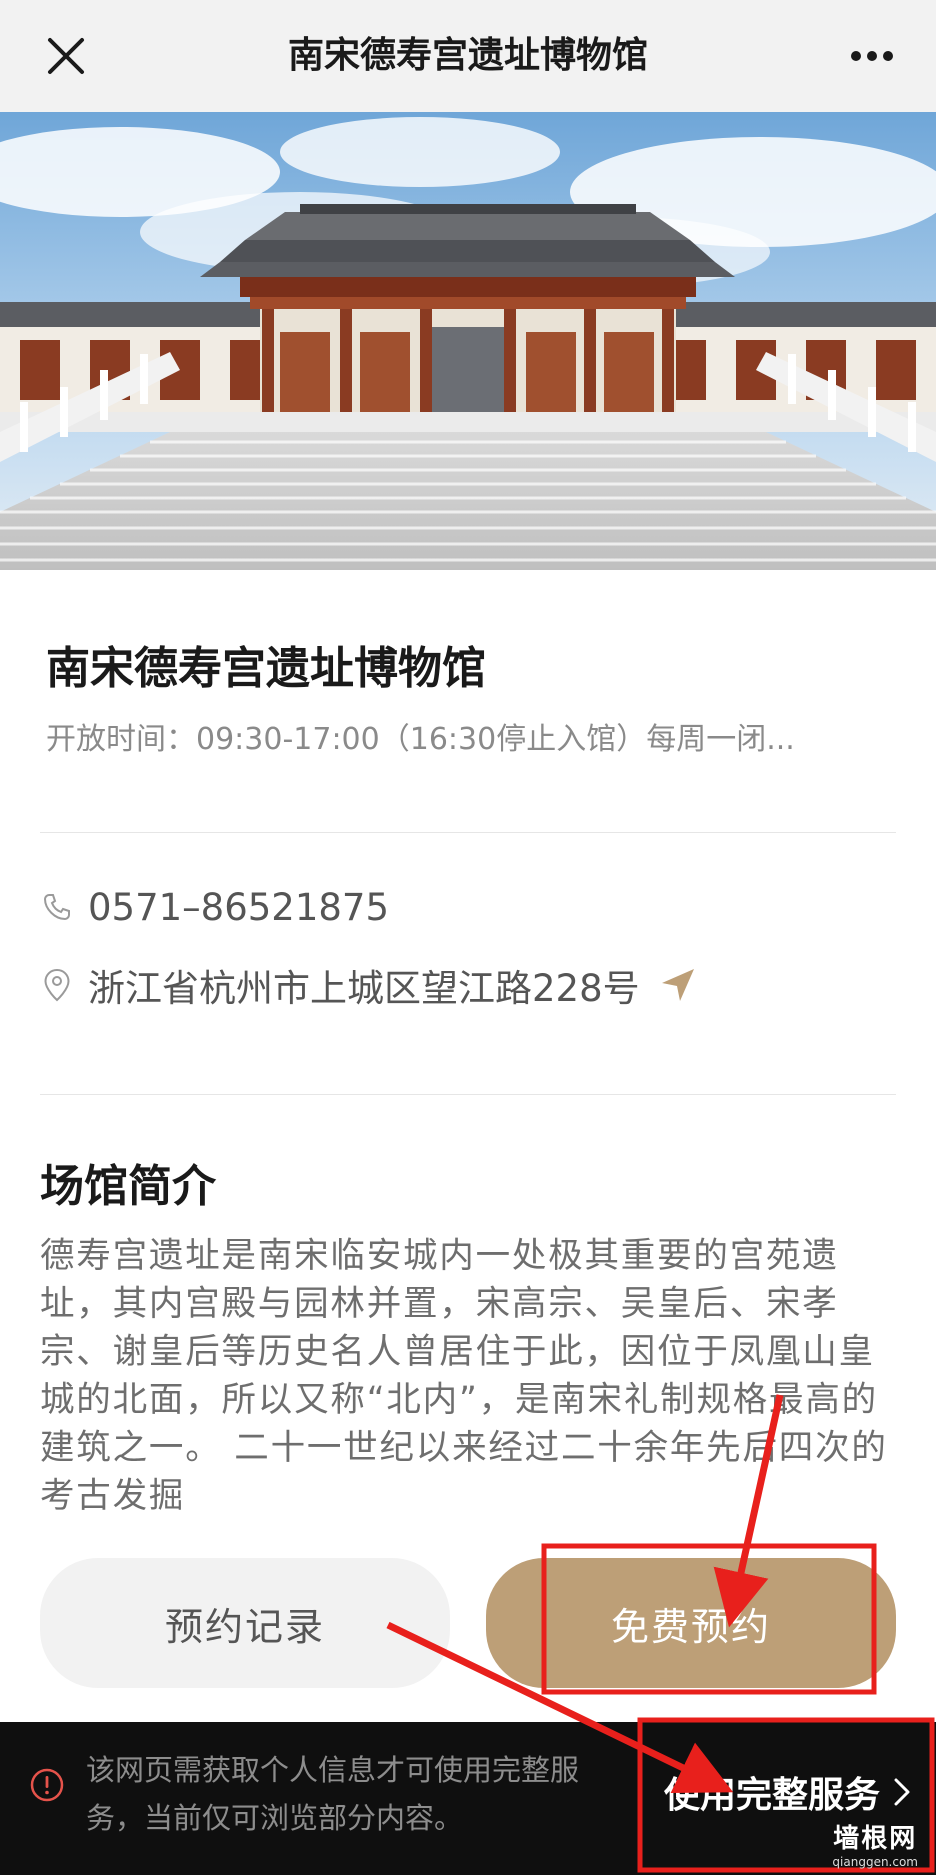  I want to click on more-button, so click(872, 56).